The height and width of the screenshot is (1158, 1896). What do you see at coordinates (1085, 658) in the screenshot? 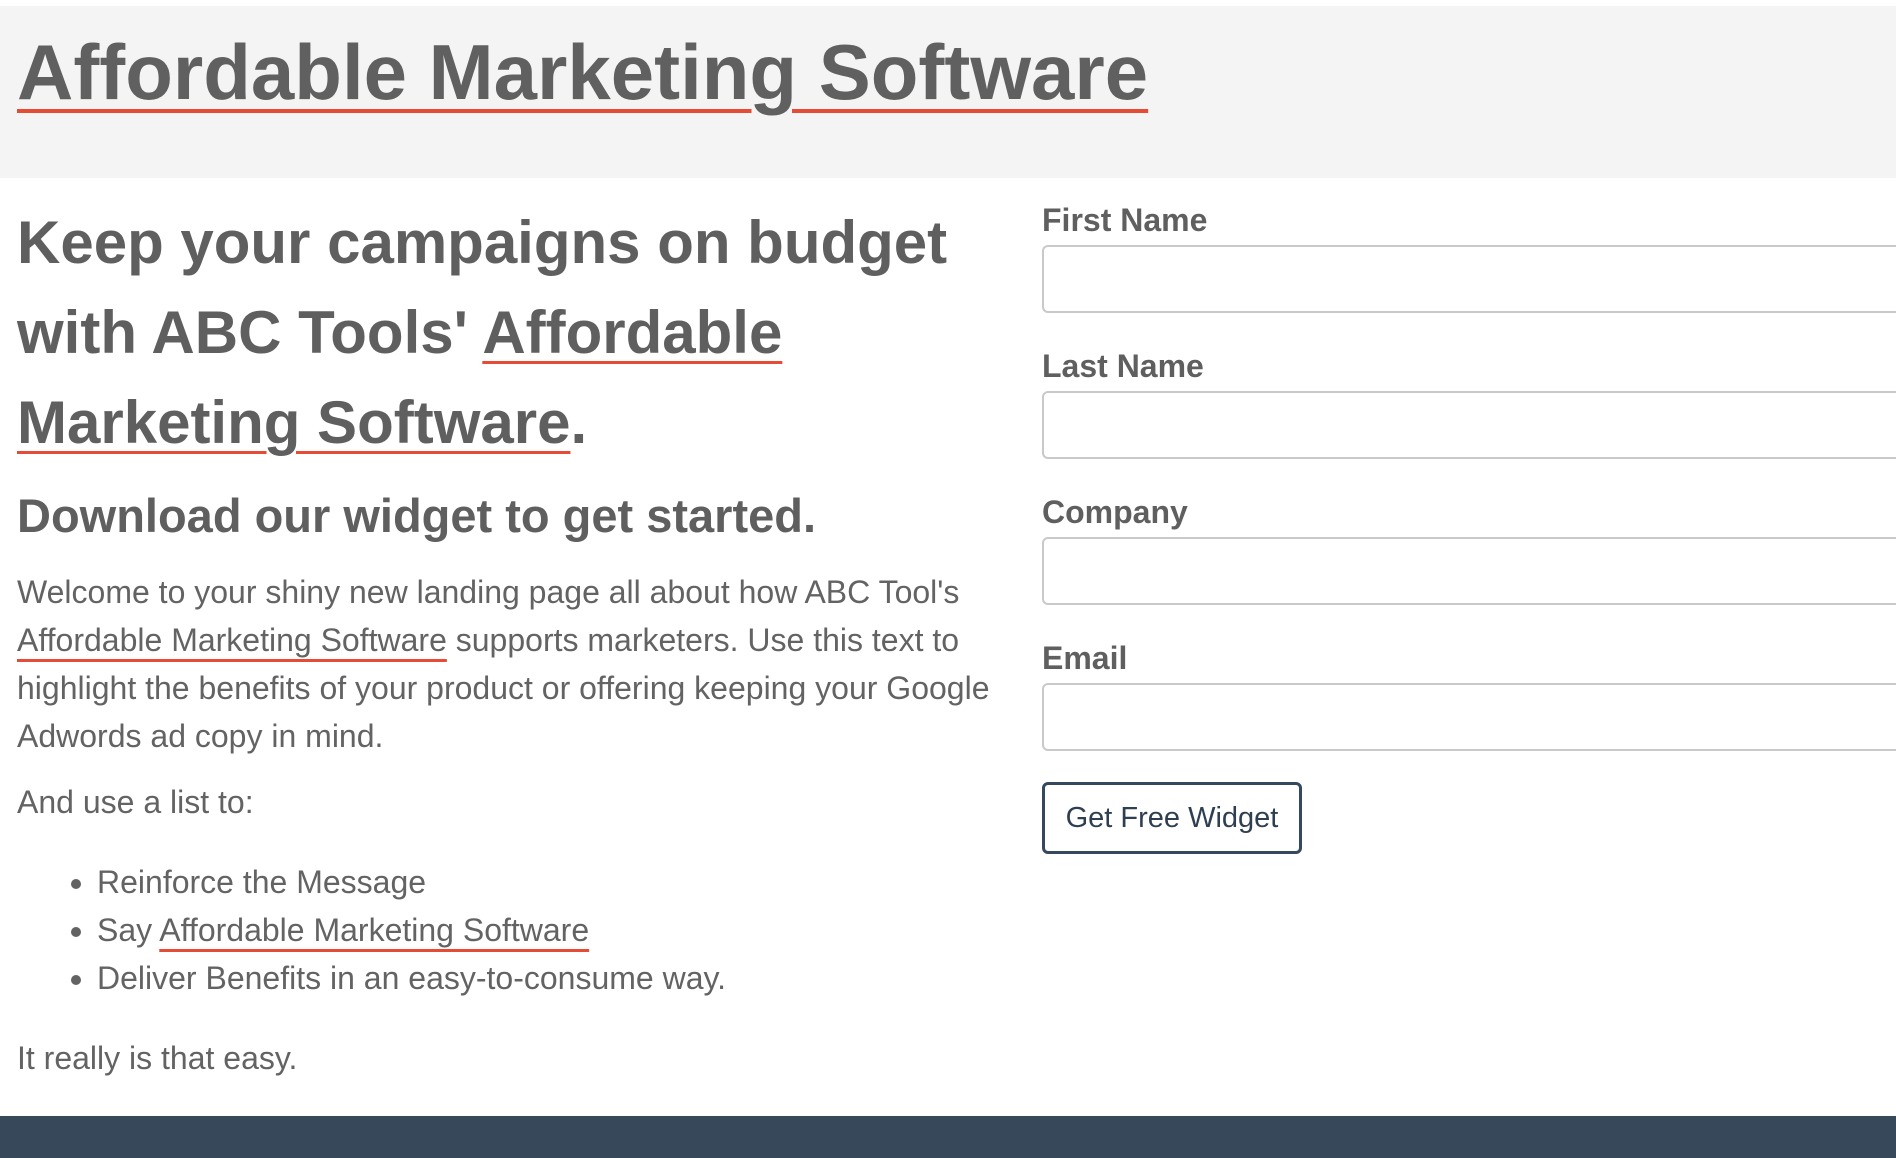
I see `email-label: Email` at bounding box center [1085, 658].